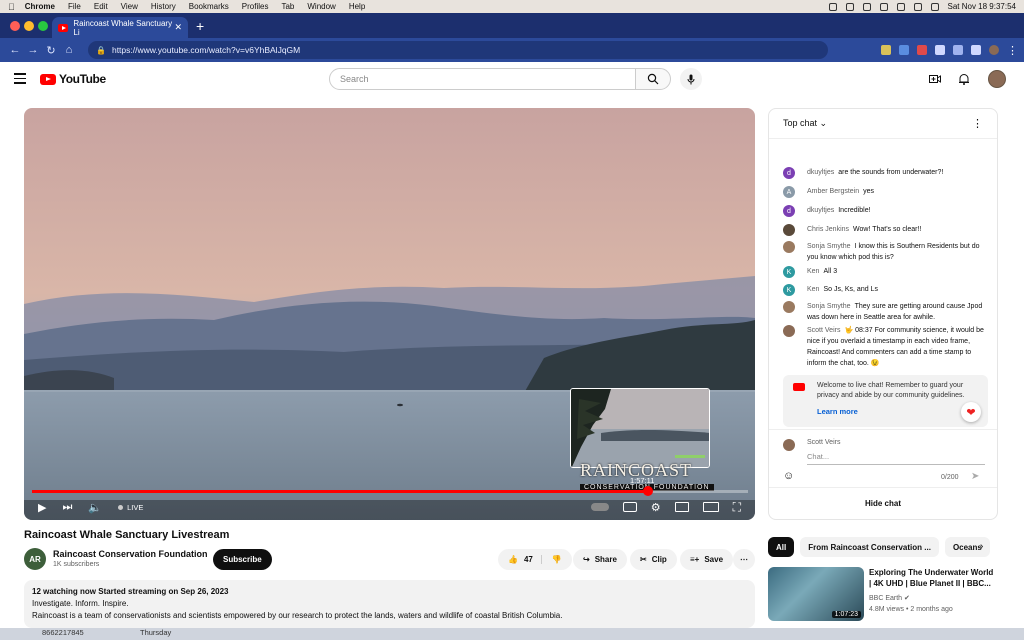  I want to click on chat-author: Chris Jenkins, so click(828, 229).